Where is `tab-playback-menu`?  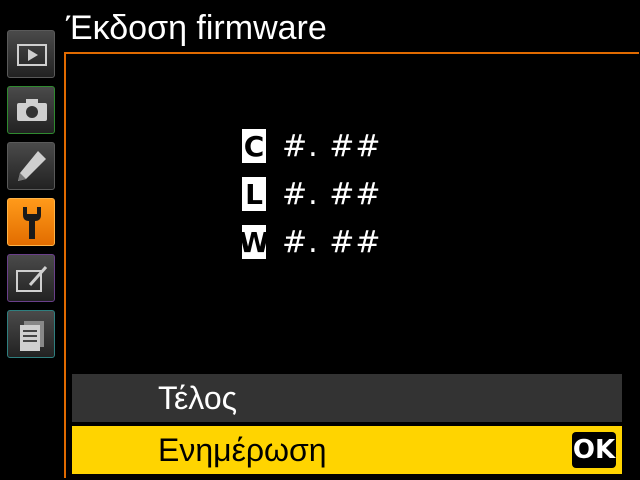 tab-playback-menu is located at coordinates (31, 54).